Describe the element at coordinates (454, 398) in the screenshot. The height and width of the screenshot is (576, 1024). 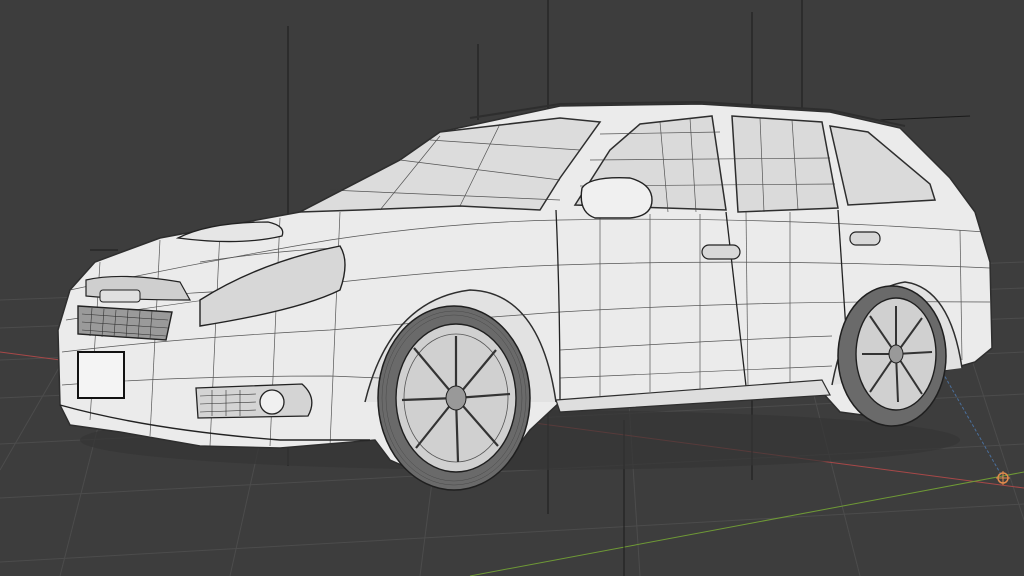
I see `front-wheel` at that location.